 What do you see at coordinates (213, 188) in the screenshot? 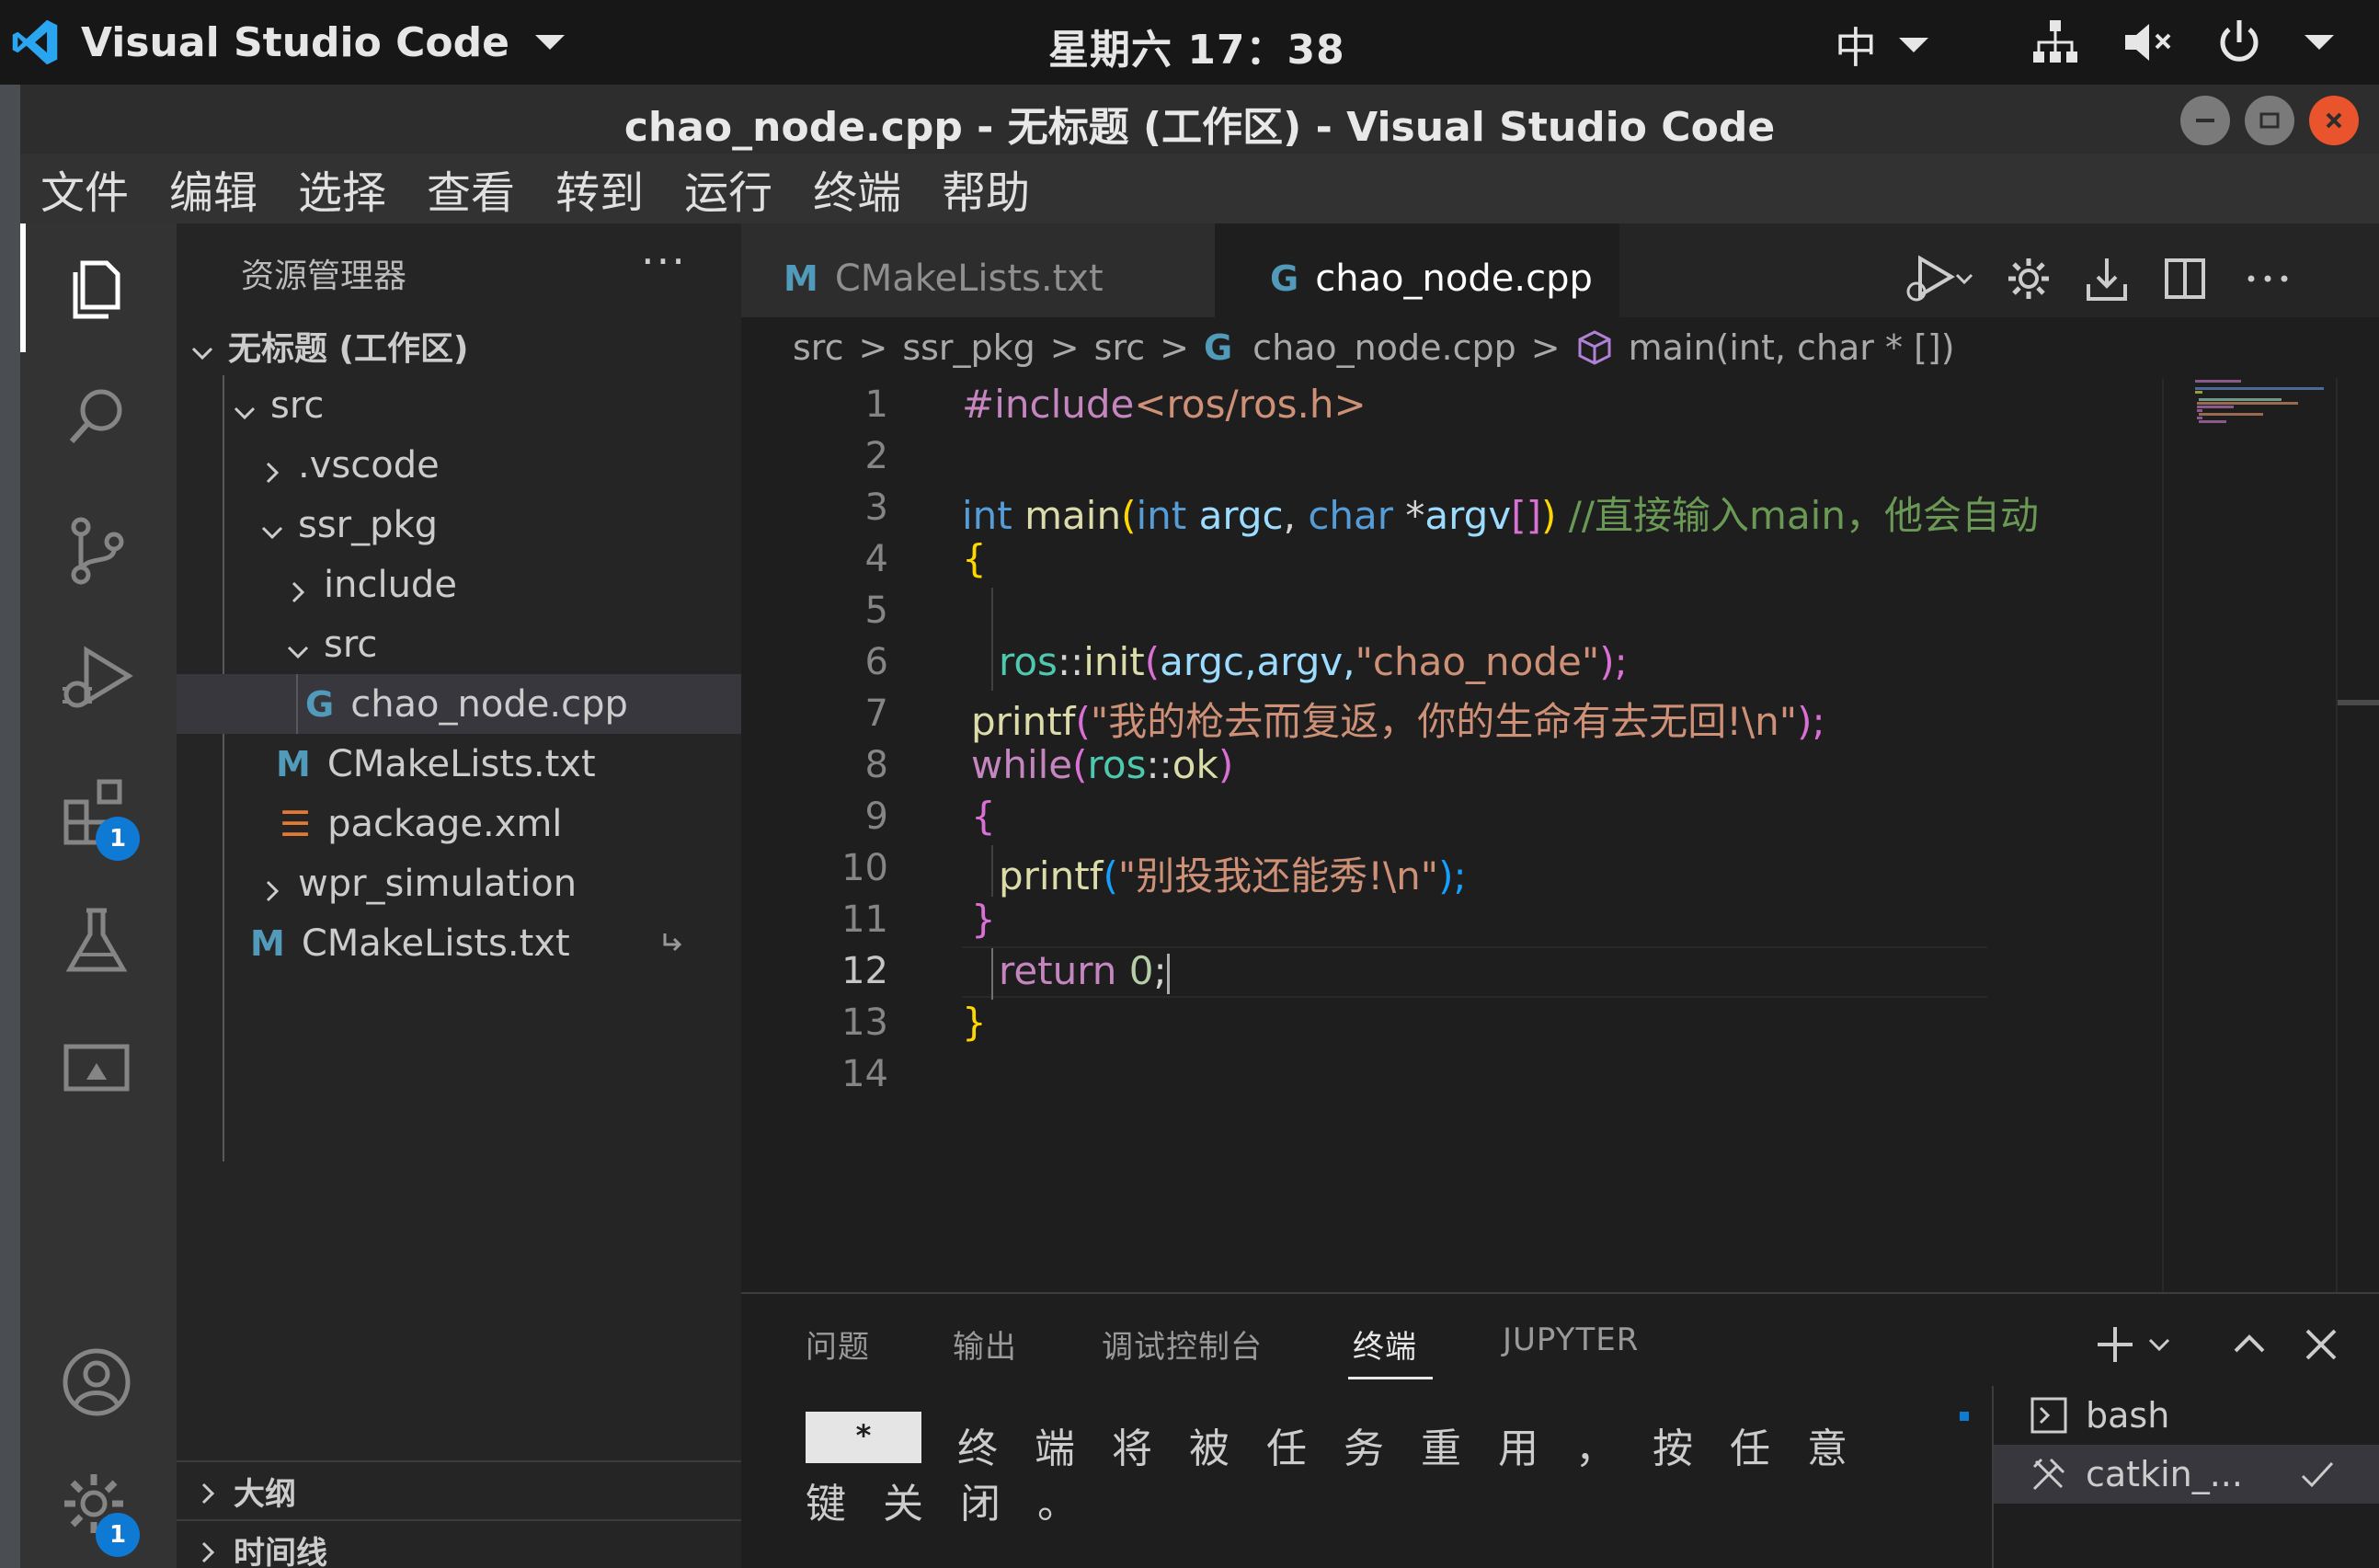
I see `menu-edit: 编辑` at bounding box center [213, 188].